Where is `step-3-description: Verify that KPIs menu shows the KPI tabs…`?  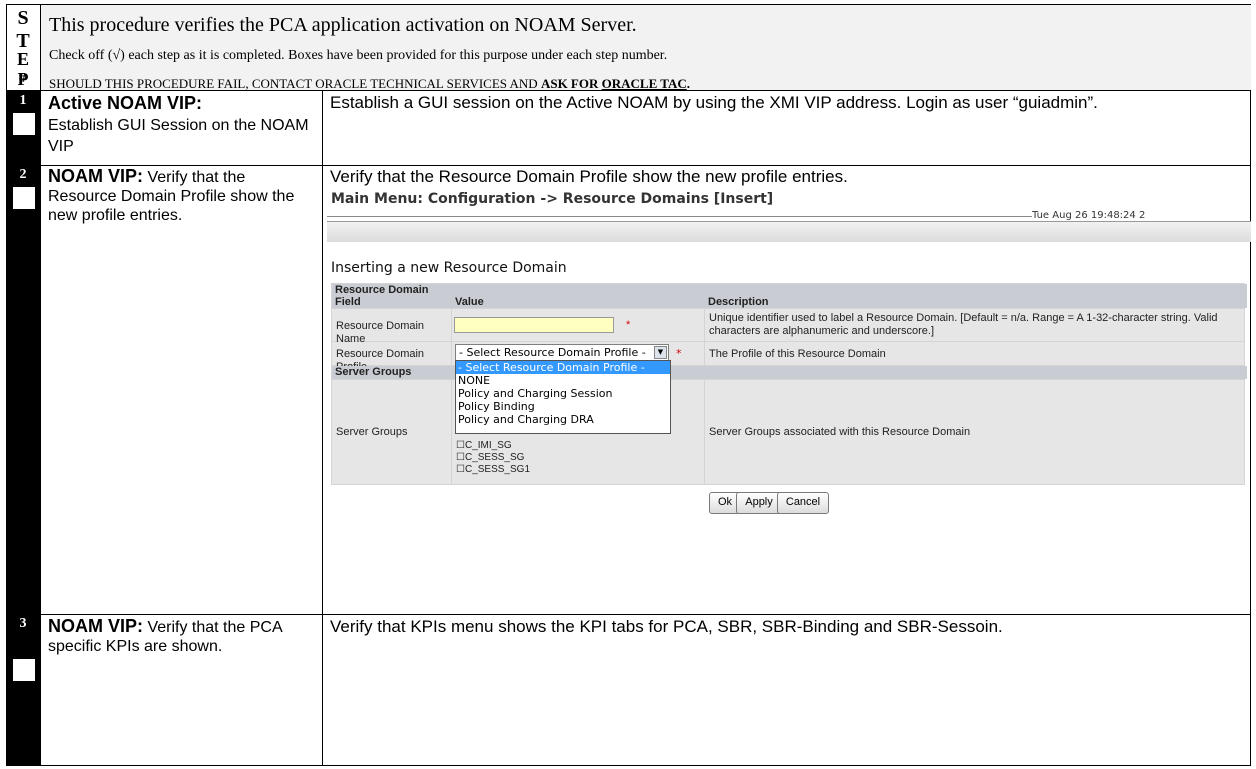 step-3-description: Verify that KPIs menu shows the KPI tabs… is located at coordinates (666, 626).